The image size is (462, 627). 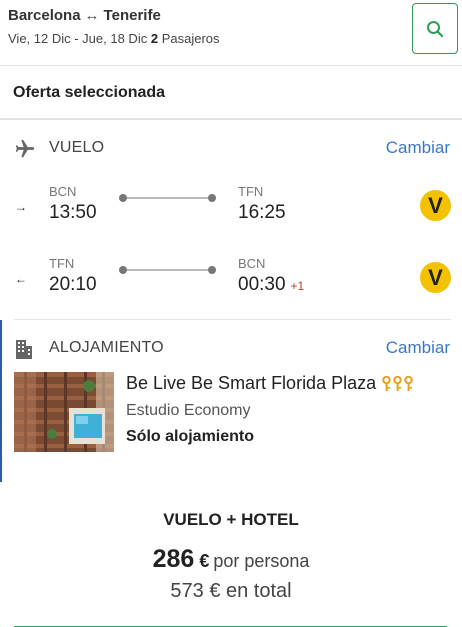 What do you see at coordinates (251, 191) in the screenshot?
I see `arrival-airport: TFN` at bounding box center [251, 191].